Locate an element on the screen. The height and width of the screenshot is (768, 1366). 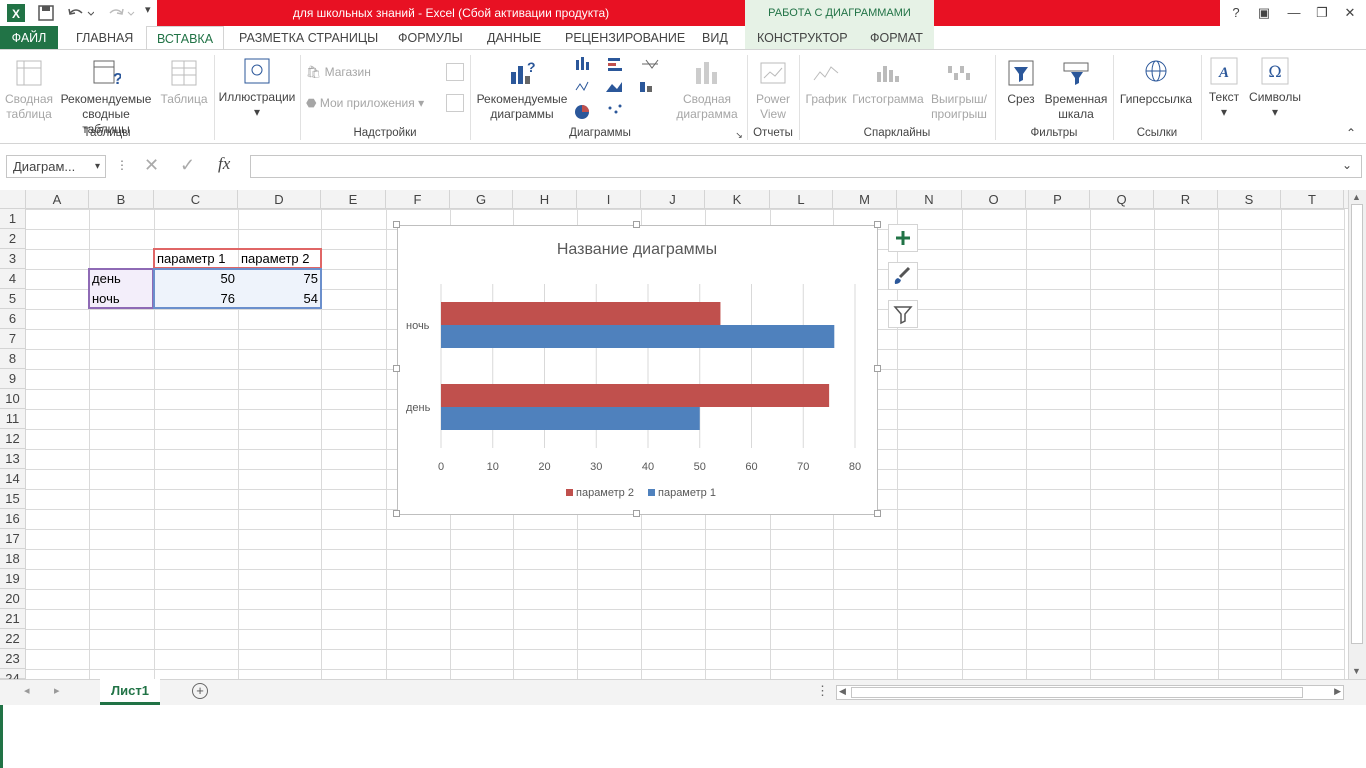
horizontal-scrollbar: ◀ ▶ is located at coordinates (1090, 692).